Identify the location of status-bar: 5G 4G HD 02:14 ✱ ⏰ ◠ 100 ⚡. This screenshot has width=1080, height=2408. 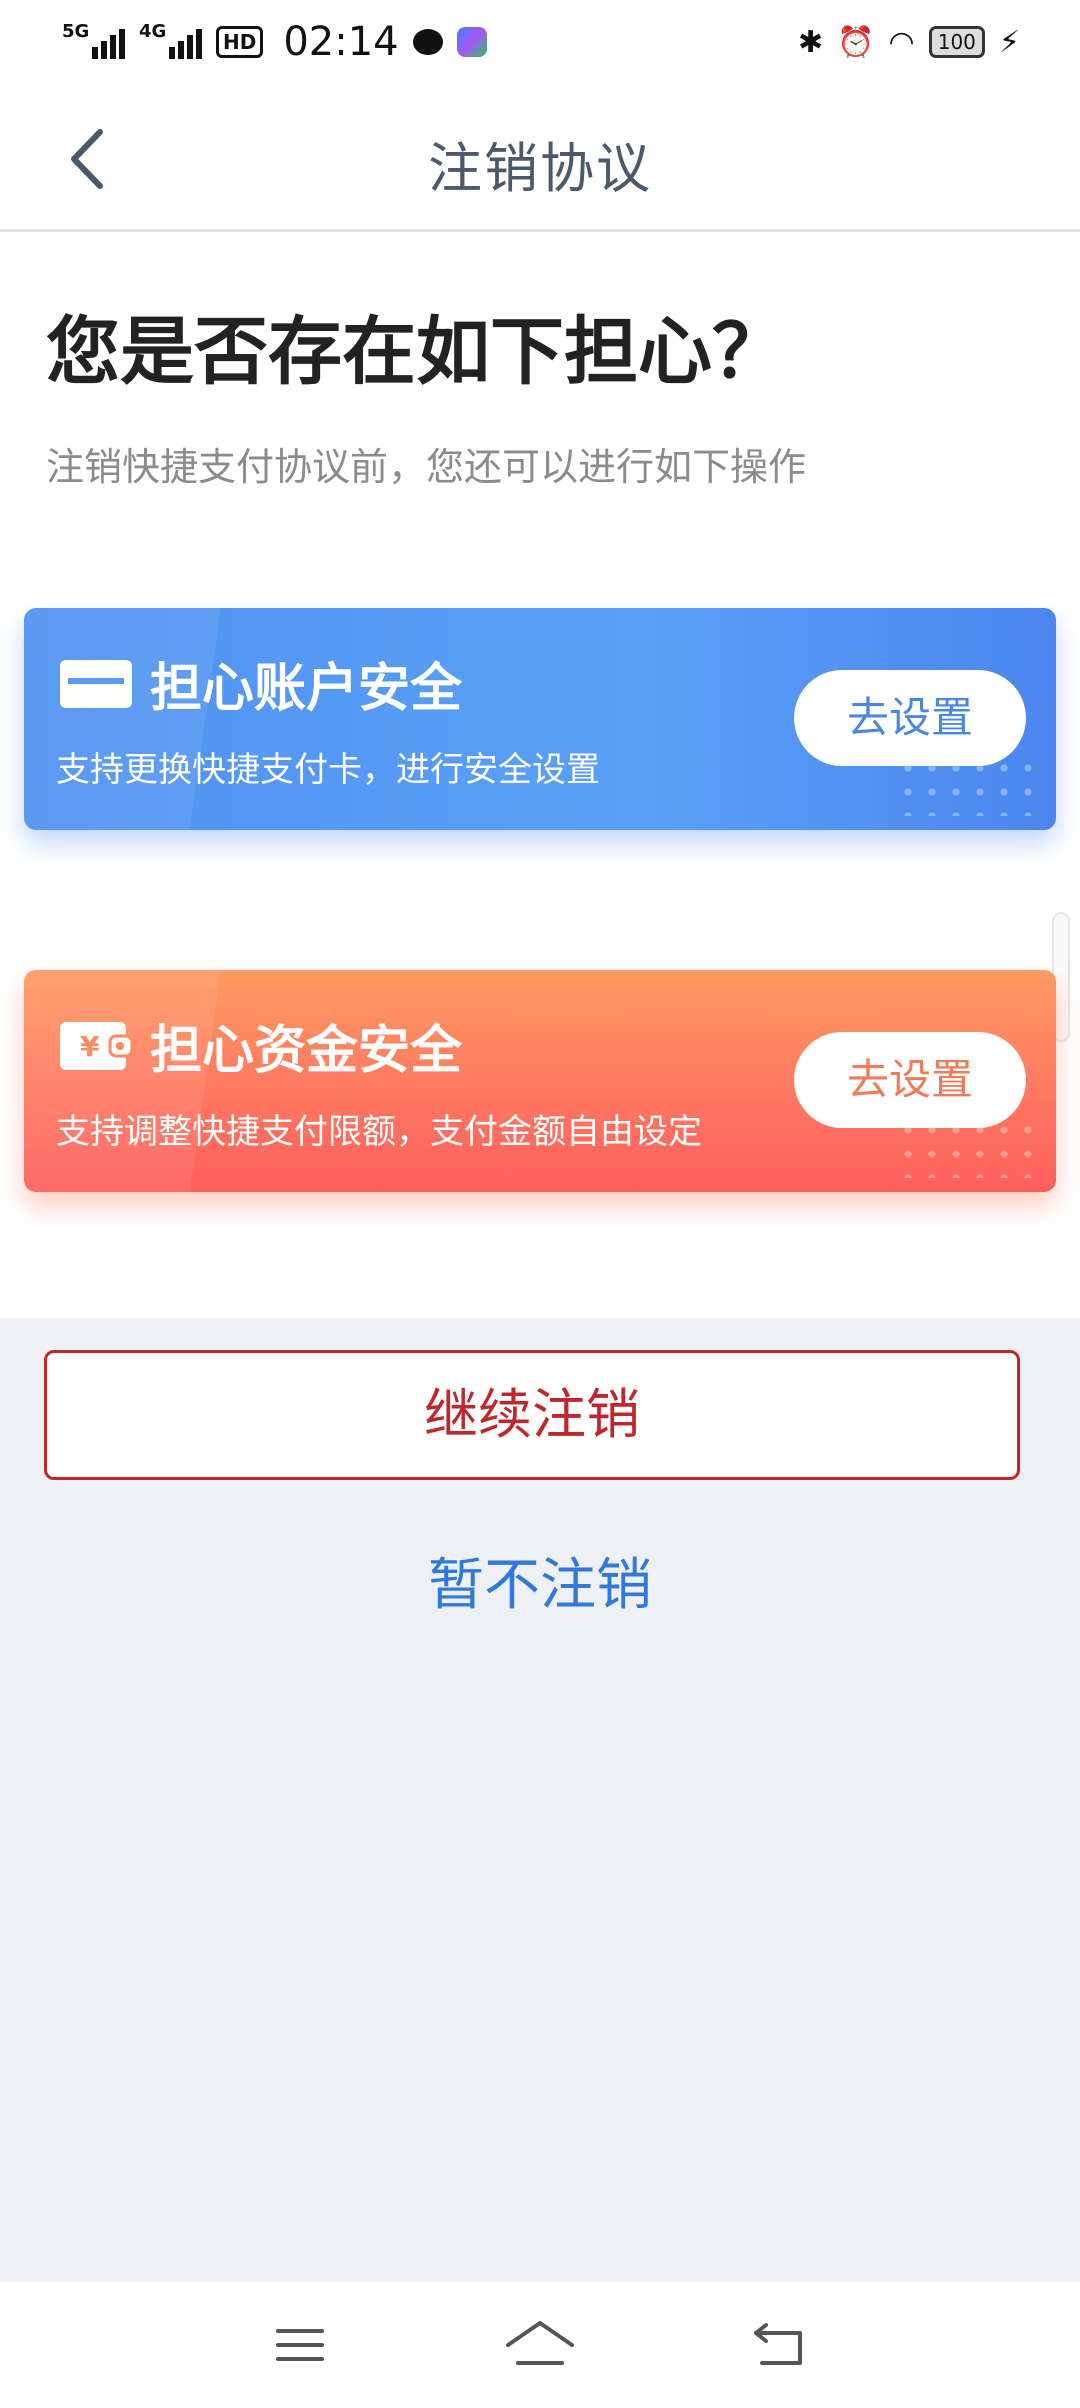
(540, 42).